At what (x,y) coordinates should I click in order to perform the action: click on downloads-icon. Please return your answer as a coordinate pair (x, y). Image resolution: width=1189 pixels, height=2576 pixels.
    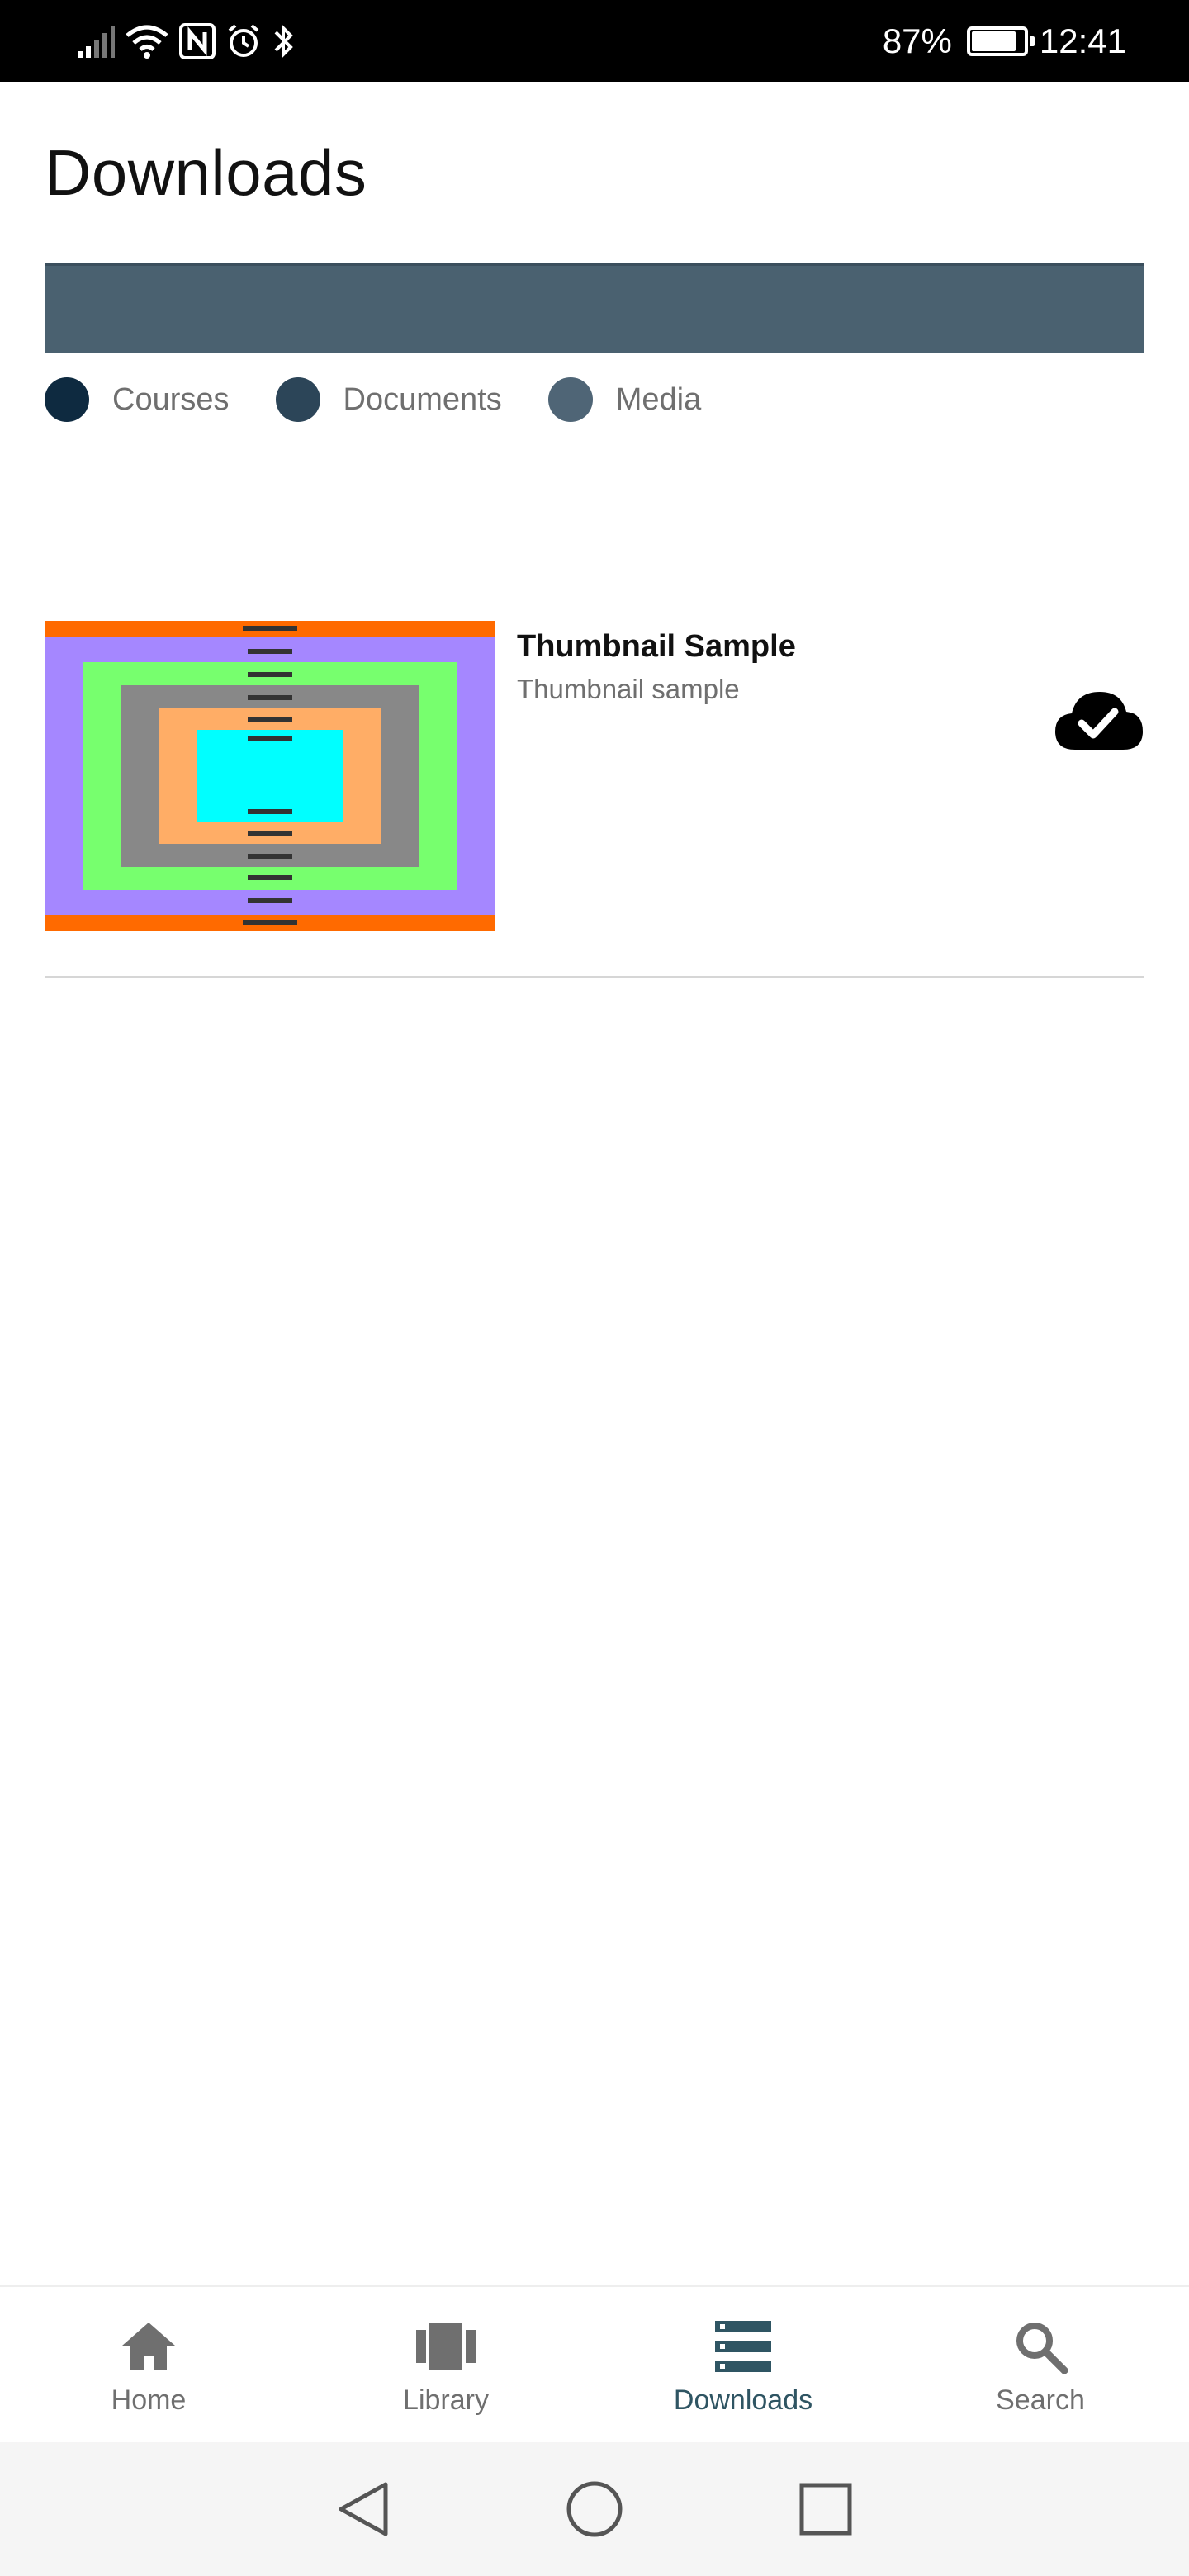
    Looking at the image, I should click on (743, 2346).